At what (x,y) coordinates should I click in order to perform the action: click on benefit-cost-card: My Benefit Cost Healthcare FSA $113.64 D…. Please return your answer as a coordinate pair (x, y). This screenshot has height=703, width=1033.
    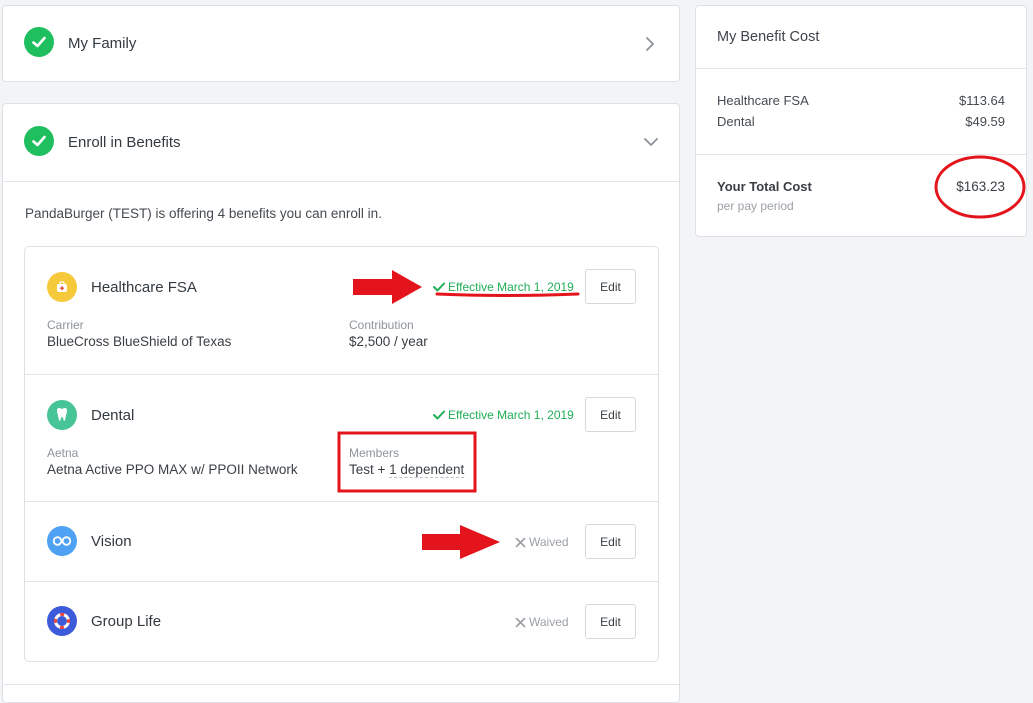
    Looking at the image, I should click on (861, 121).